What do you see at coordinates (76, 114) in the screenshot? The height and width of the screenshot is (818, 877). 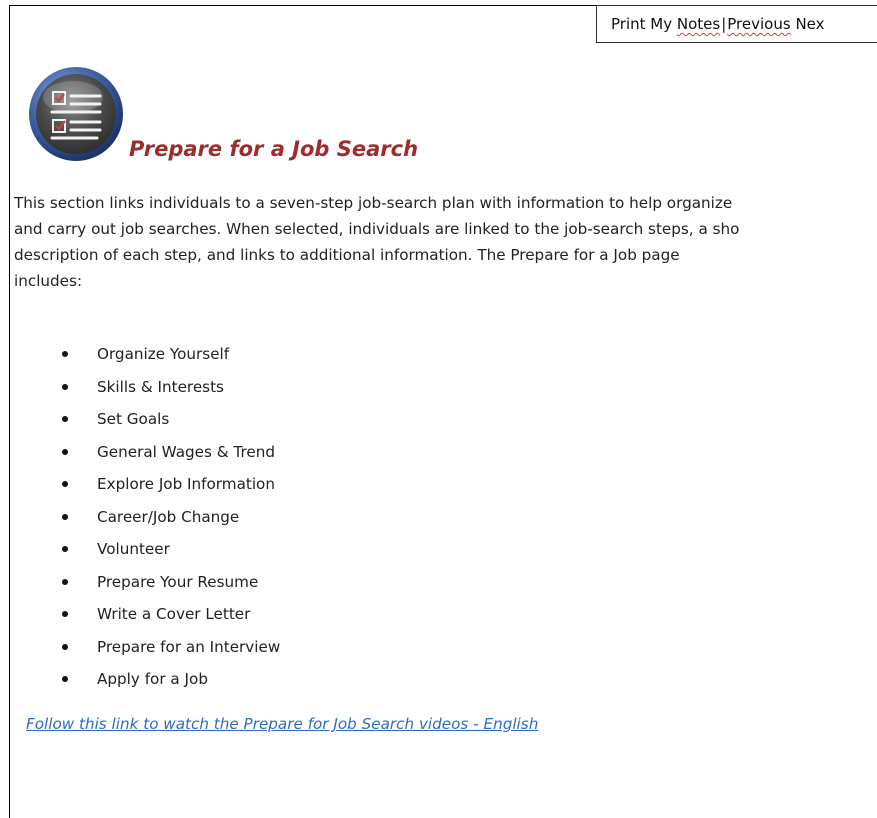 I see `checklist-icon` at bounding box center [76, 114].